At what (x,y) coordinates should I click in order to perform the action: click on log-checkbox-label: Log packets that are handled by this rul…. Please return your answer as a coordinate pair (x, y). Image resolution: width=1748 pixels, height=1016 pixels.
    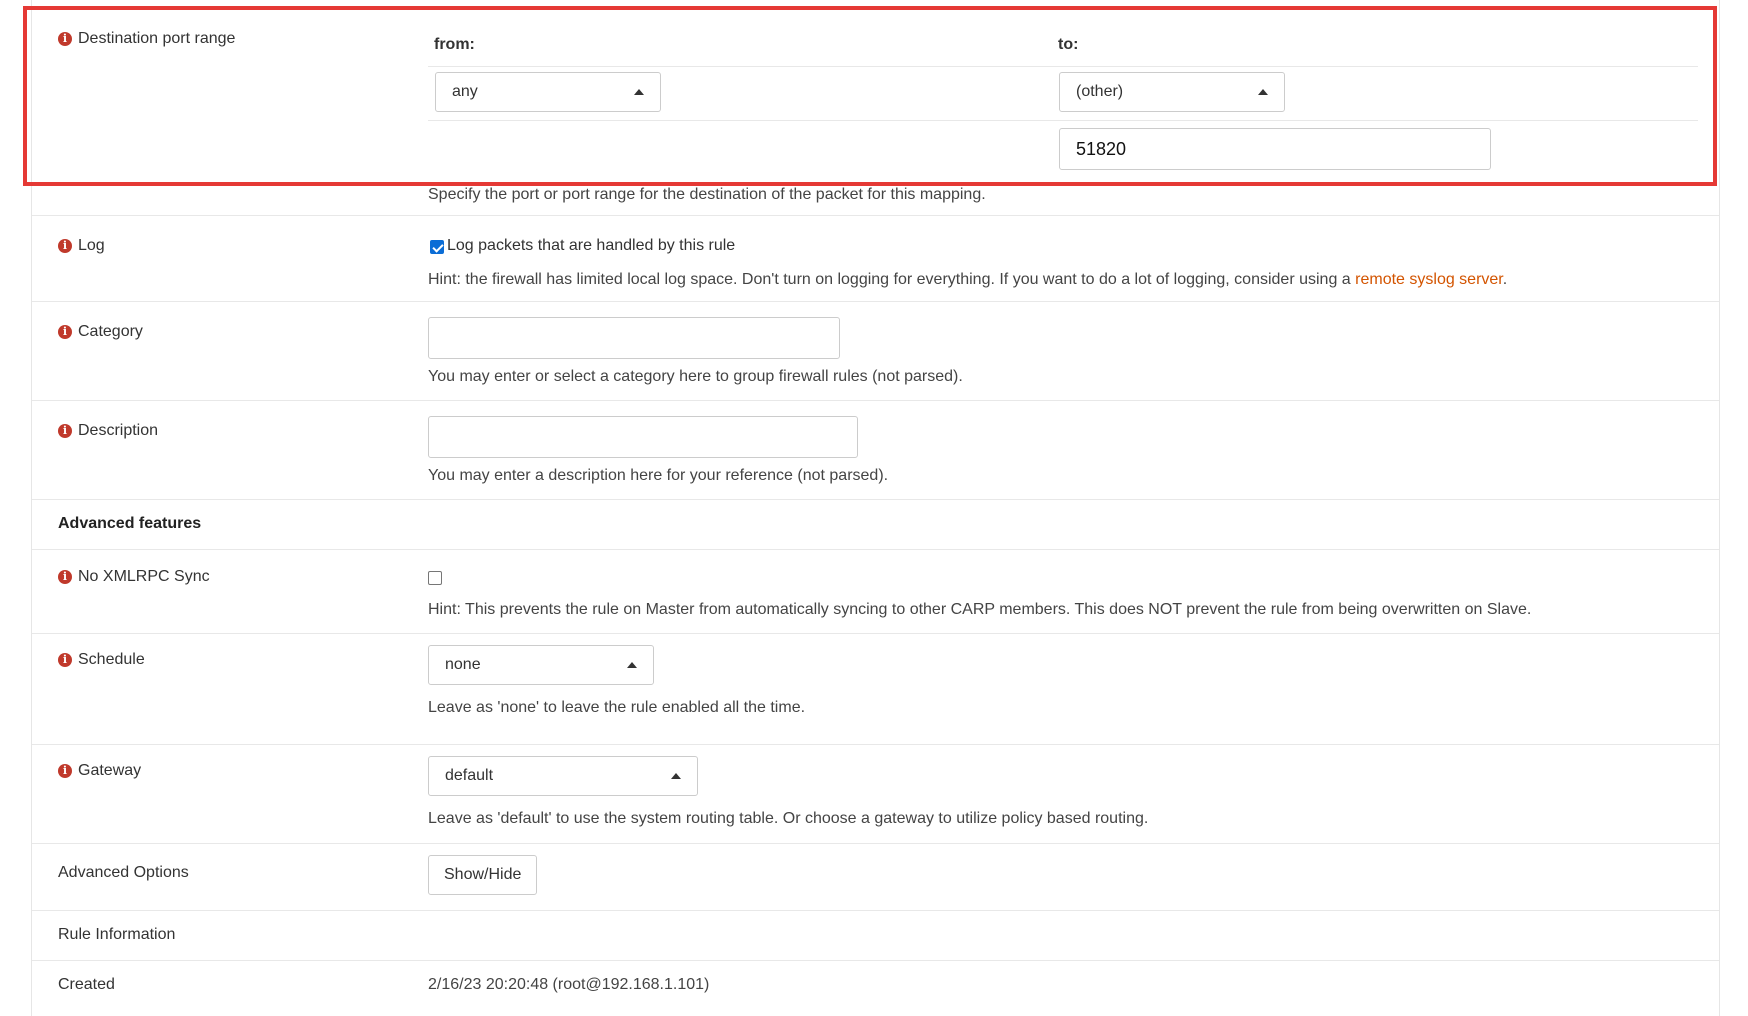
    Looking at the image, I should click on (591, 246).